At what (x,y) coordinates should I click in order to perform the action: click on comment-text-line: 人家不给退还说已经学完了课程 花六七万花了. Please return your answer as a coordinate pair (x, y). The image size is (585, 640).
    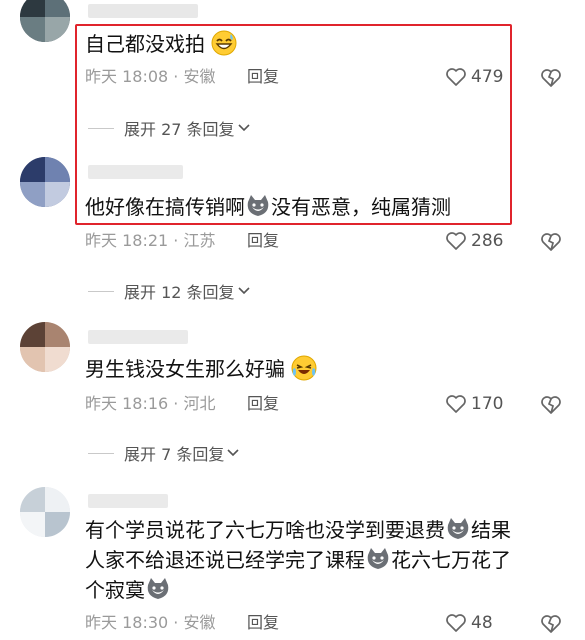
    Looking at the image, I should click on (298, 559).